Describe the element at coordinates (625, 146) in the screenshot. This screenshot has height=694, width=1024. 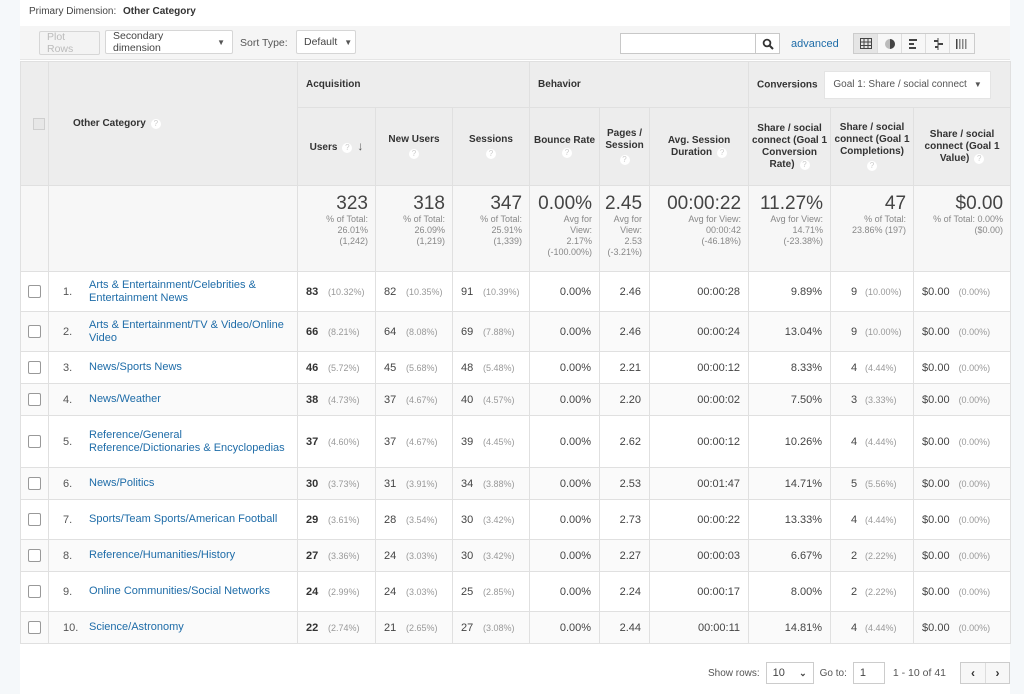
I see `column-header-pages-session: Pages / Session?` at that location.